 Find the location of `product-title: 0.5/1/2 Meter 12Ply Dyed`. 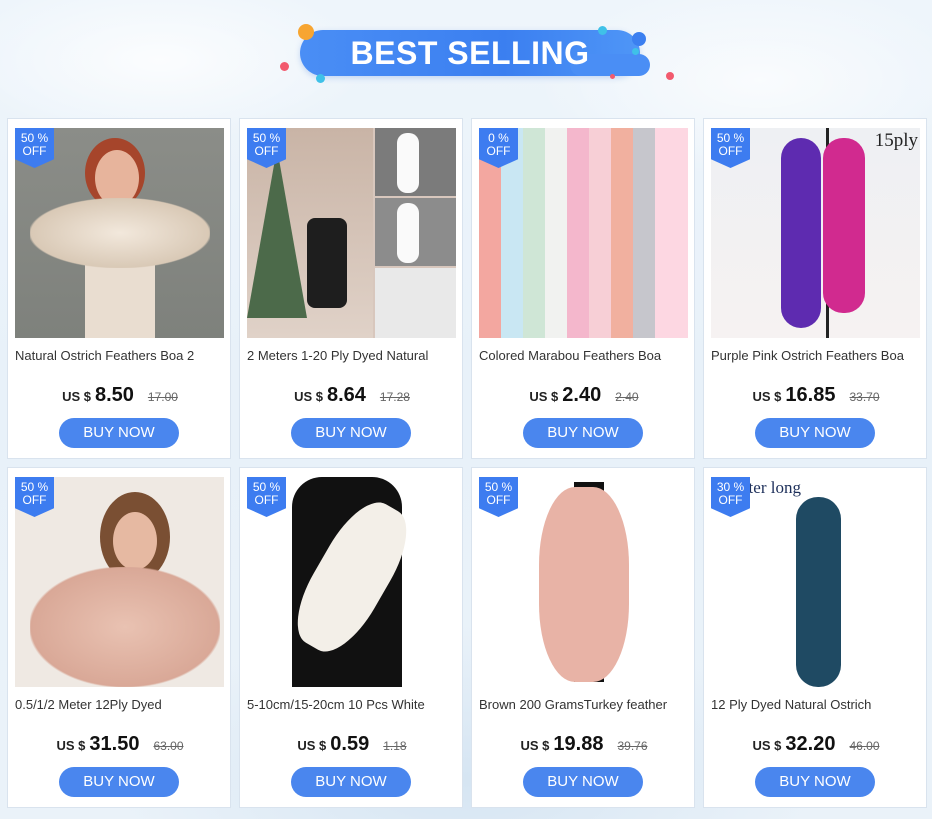

product-title: 0.5/1/2 Meter 12Ply Dyed is located at coordinates (121, 704).